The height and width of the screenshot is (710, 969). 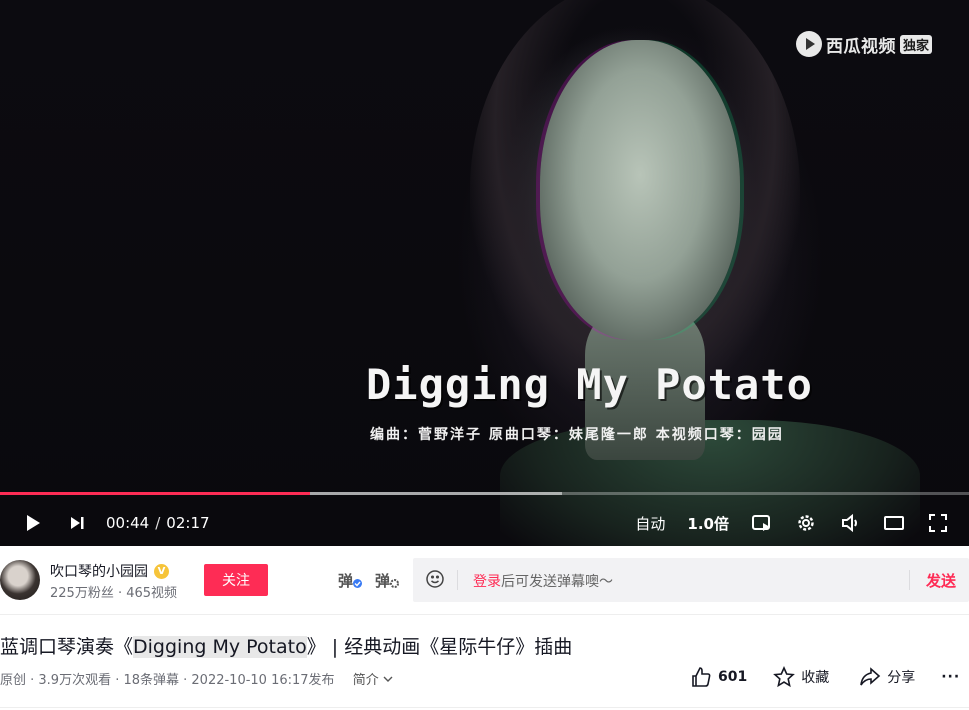 What do you see at coordinates (67, 647) in the screenshot?
I see `video-title-prefix: 蓝调口琴演奏《` at bounding box center [67, 647].